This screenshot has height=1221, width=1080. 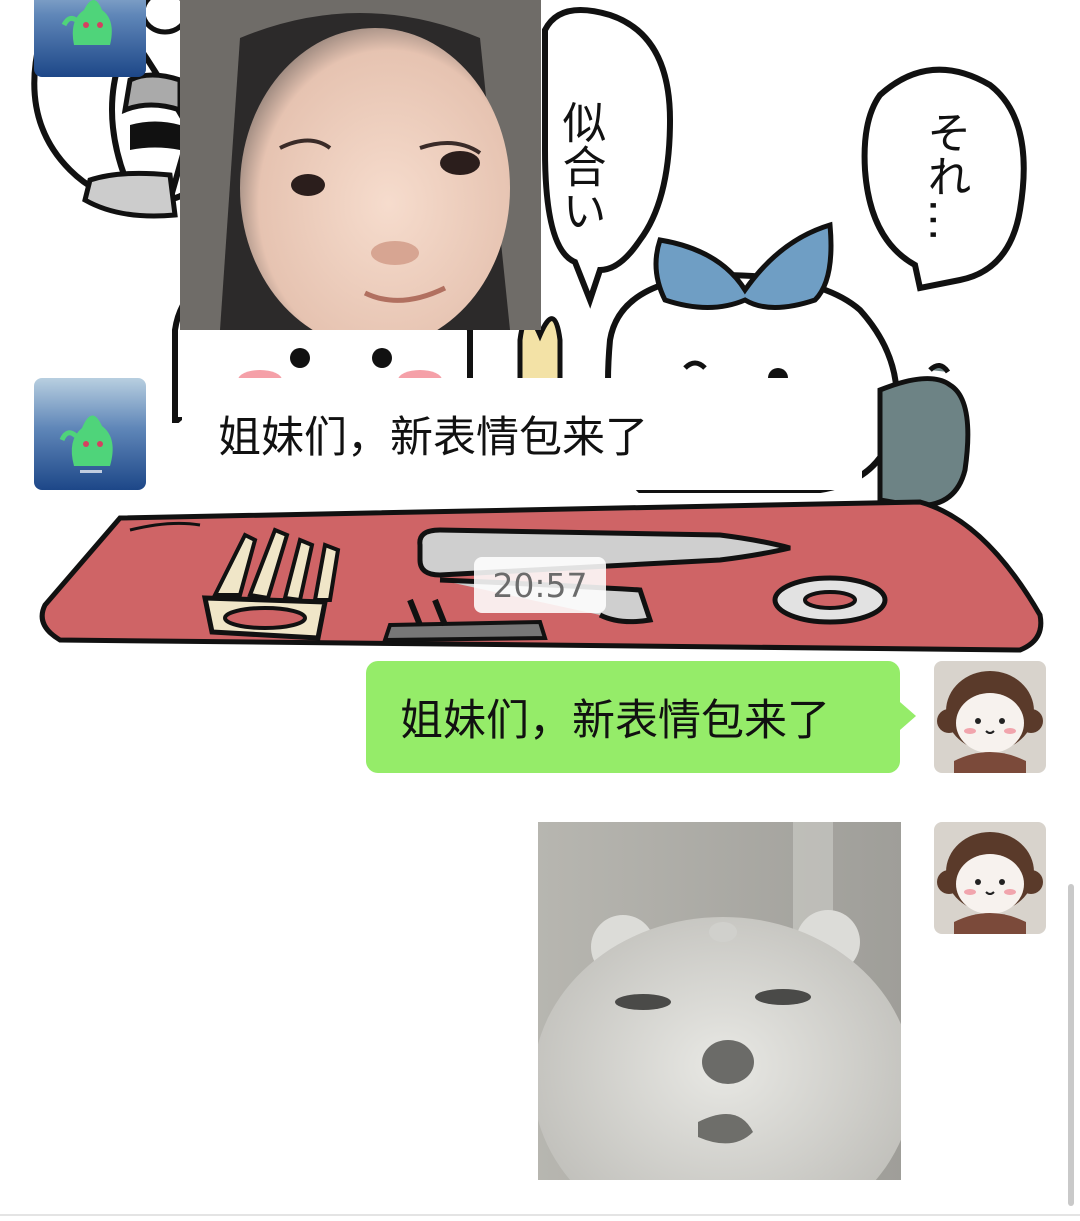 What do you see at coordinates (1071, 1045) in the screenshot?
I see `chat-scrollbar` at bounding box center [1071, 1045].